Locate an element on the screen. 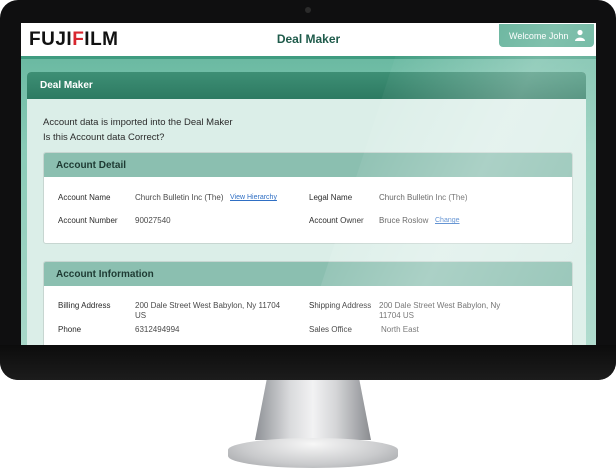 The height and width of the screenshot is (471, 616). account-name-value: Church Bulletin Inc (The) is located at coordinates (179, 197).